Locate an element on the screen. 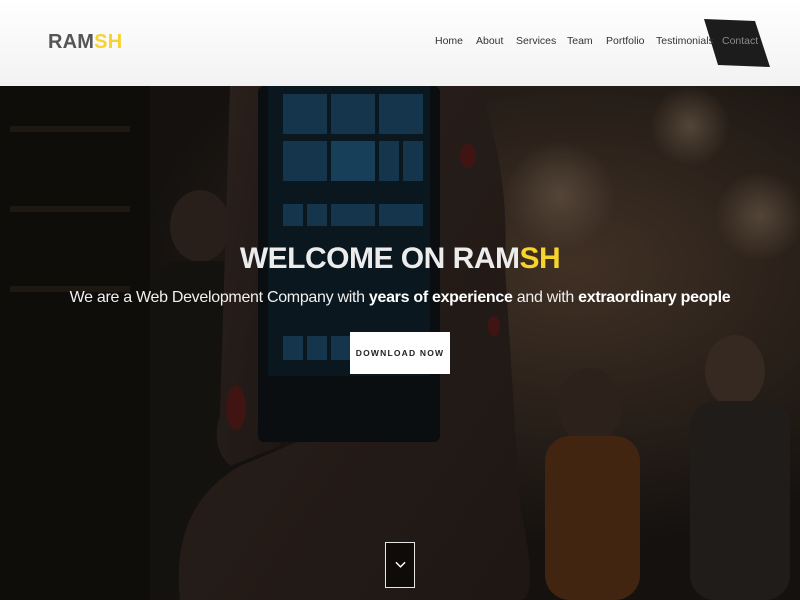 The width and height of the screenshot is (800, 600). headline-brand-accent: SH is located at coordinates (540, 258).